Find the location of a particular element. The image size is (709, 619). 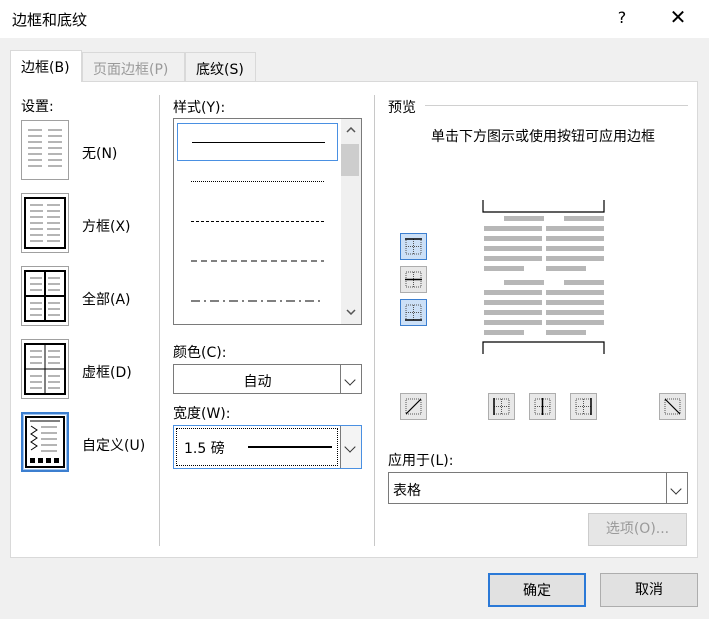

style-option-dashed is located at coordinates (257, 262).